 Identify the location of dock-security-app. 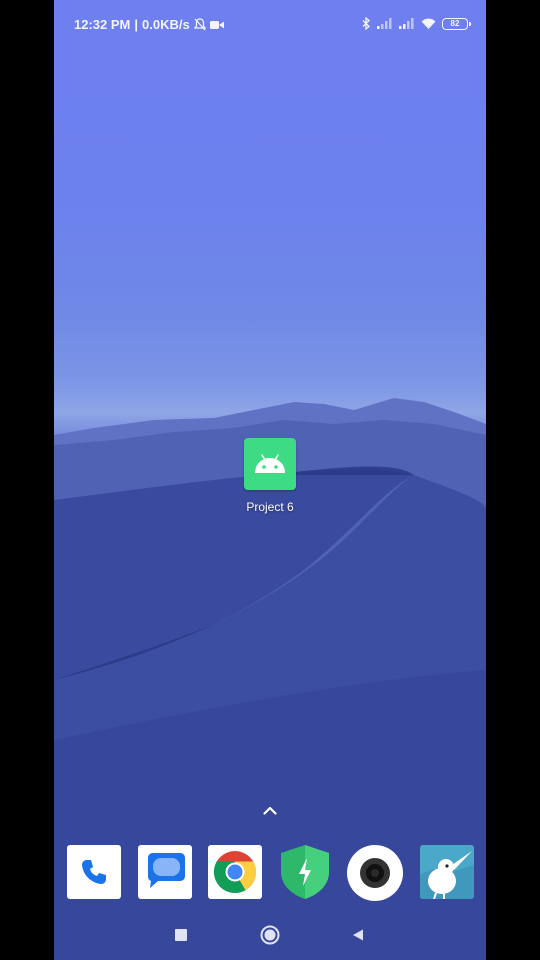
(305, 872).